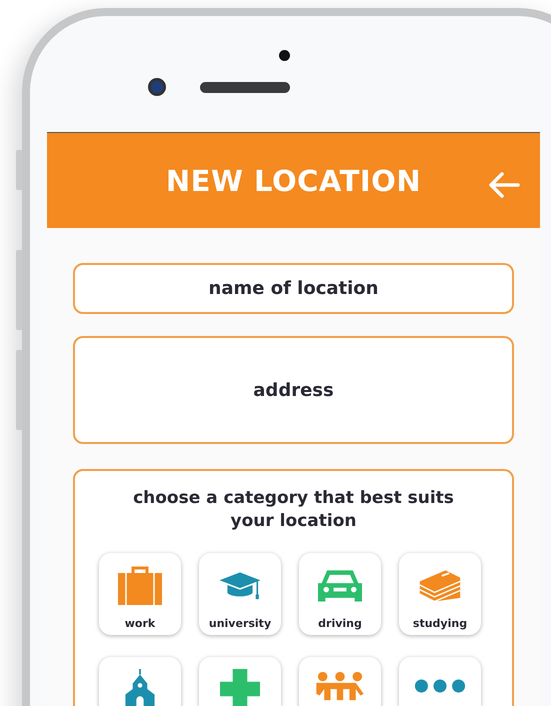 This screenshot has width=551, height=706. What do you see at coordinates (240, 623) in the screenshot?
I see `category-label: university` at bounding box center [240, 623].